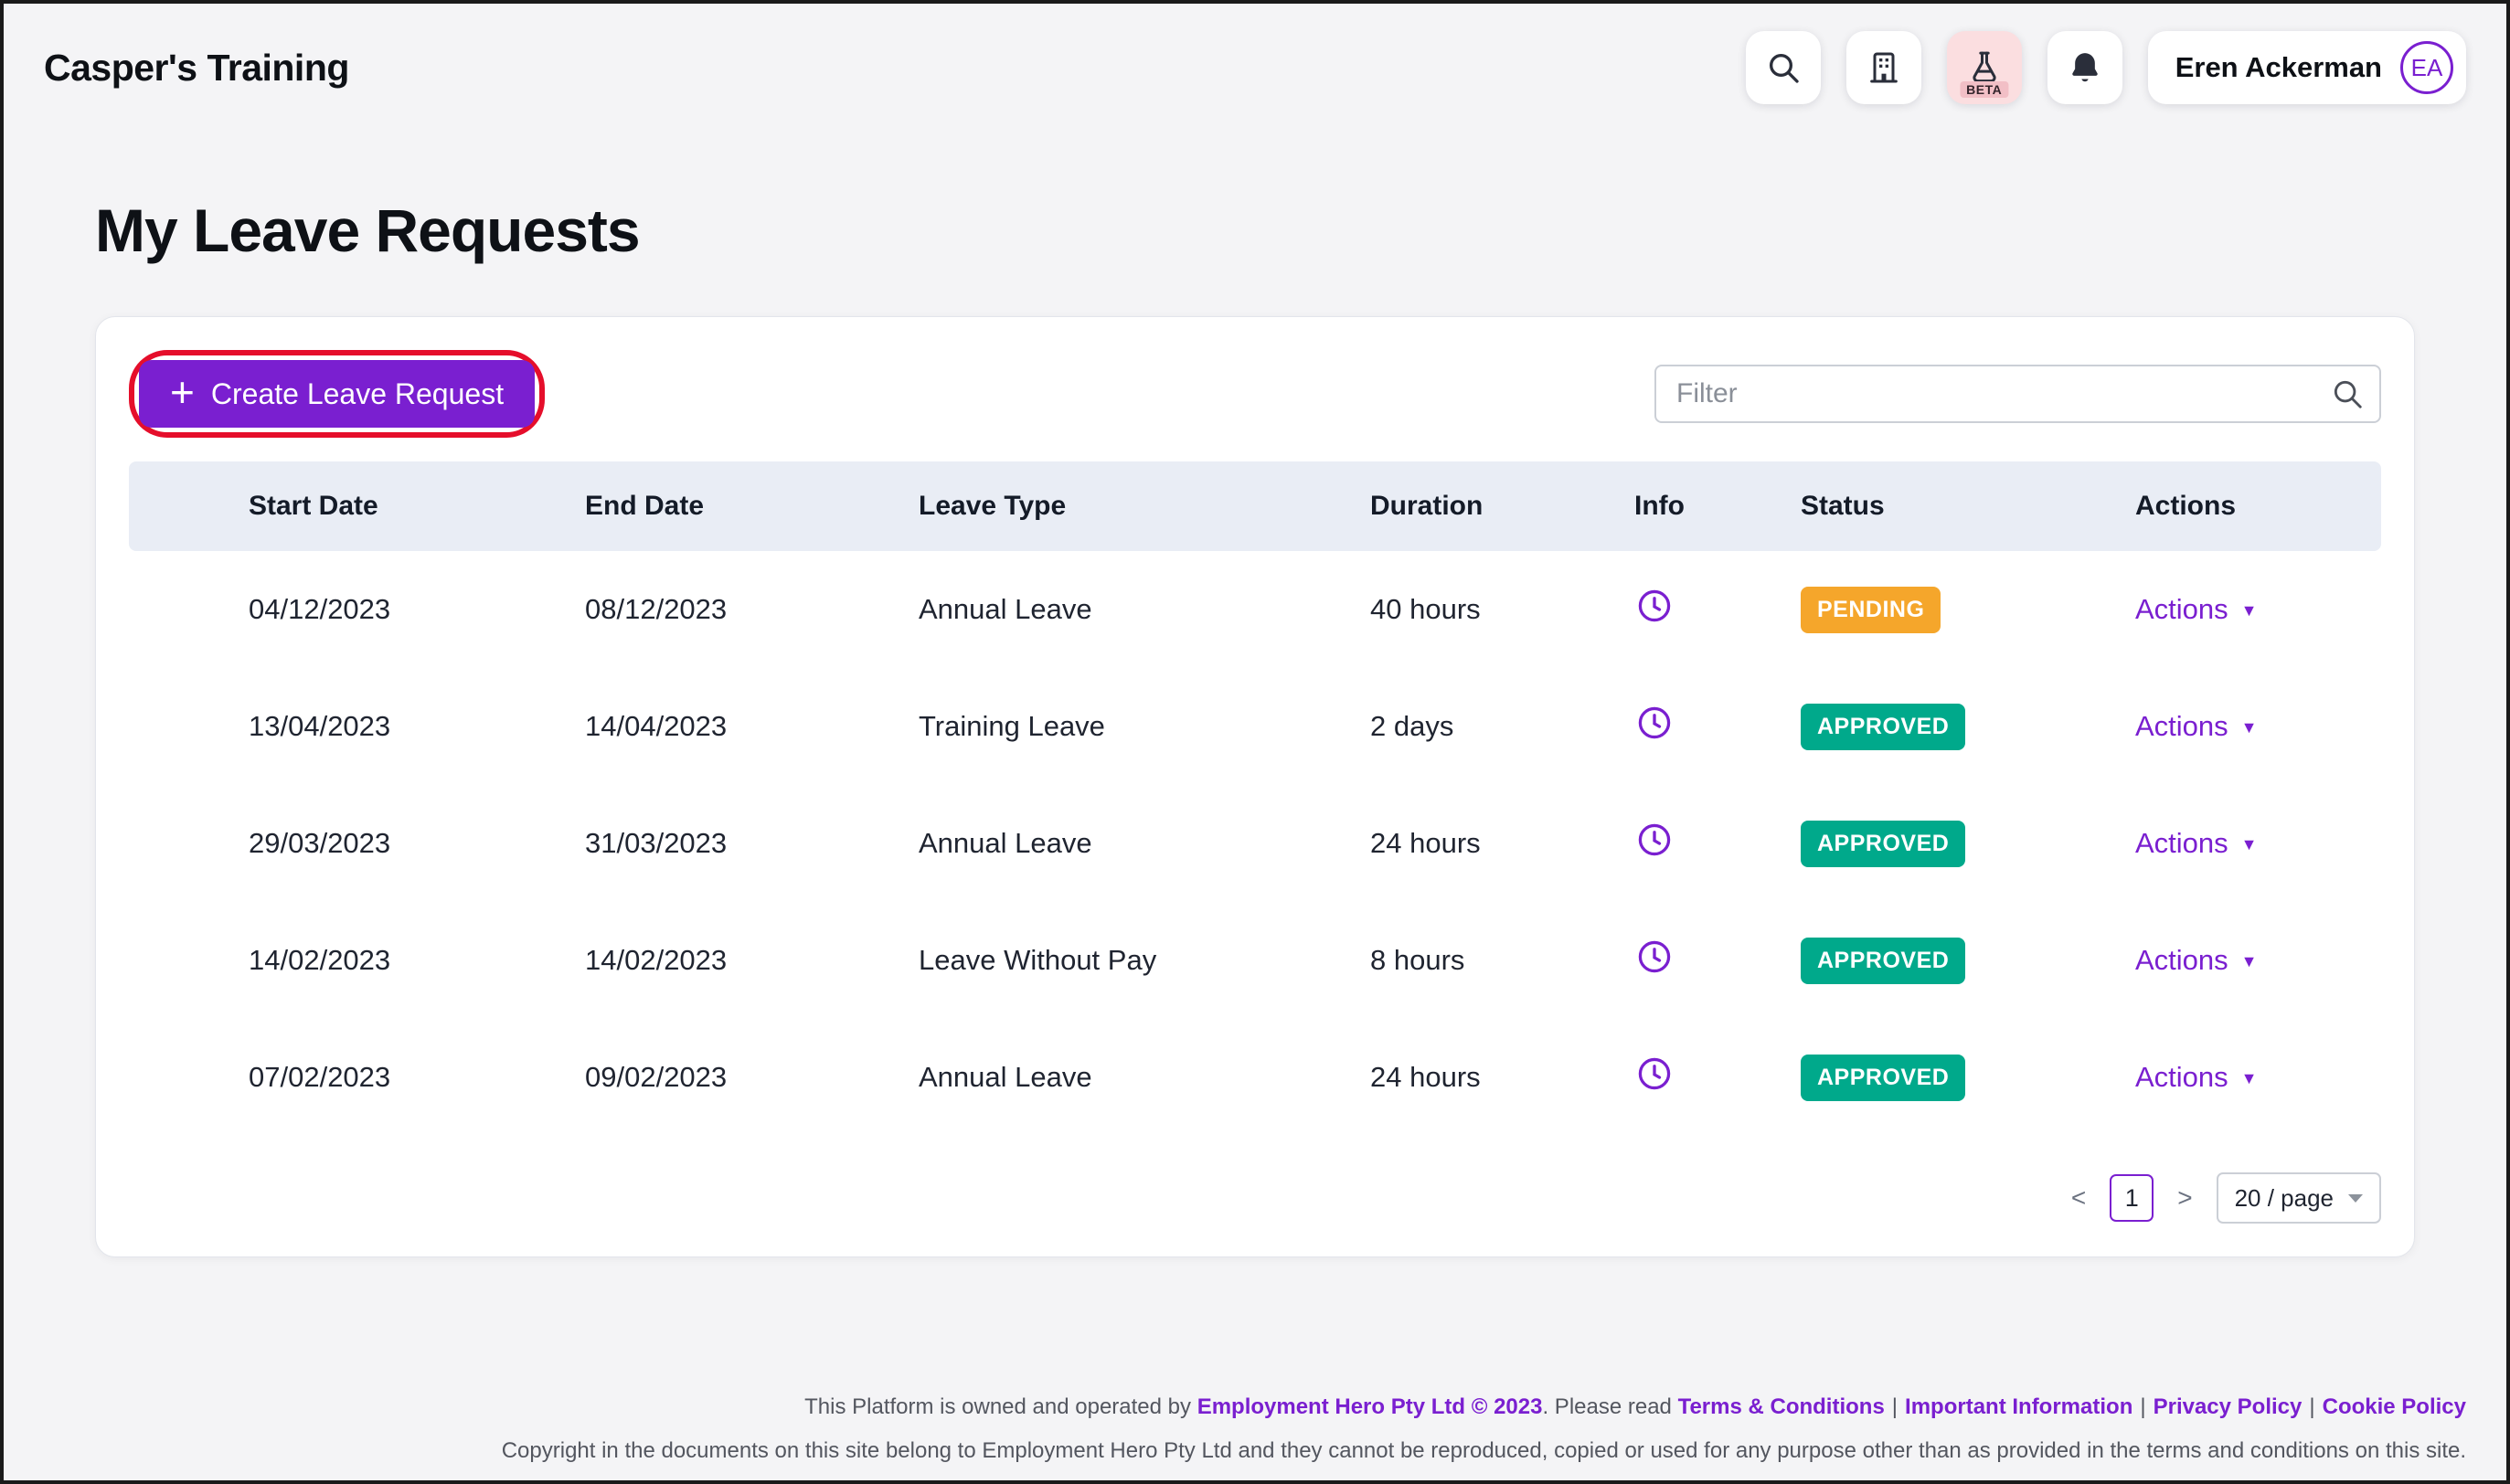 This screenshot has height=1484, width=2510. I want to click on notifications-button, so click(2084, 67).